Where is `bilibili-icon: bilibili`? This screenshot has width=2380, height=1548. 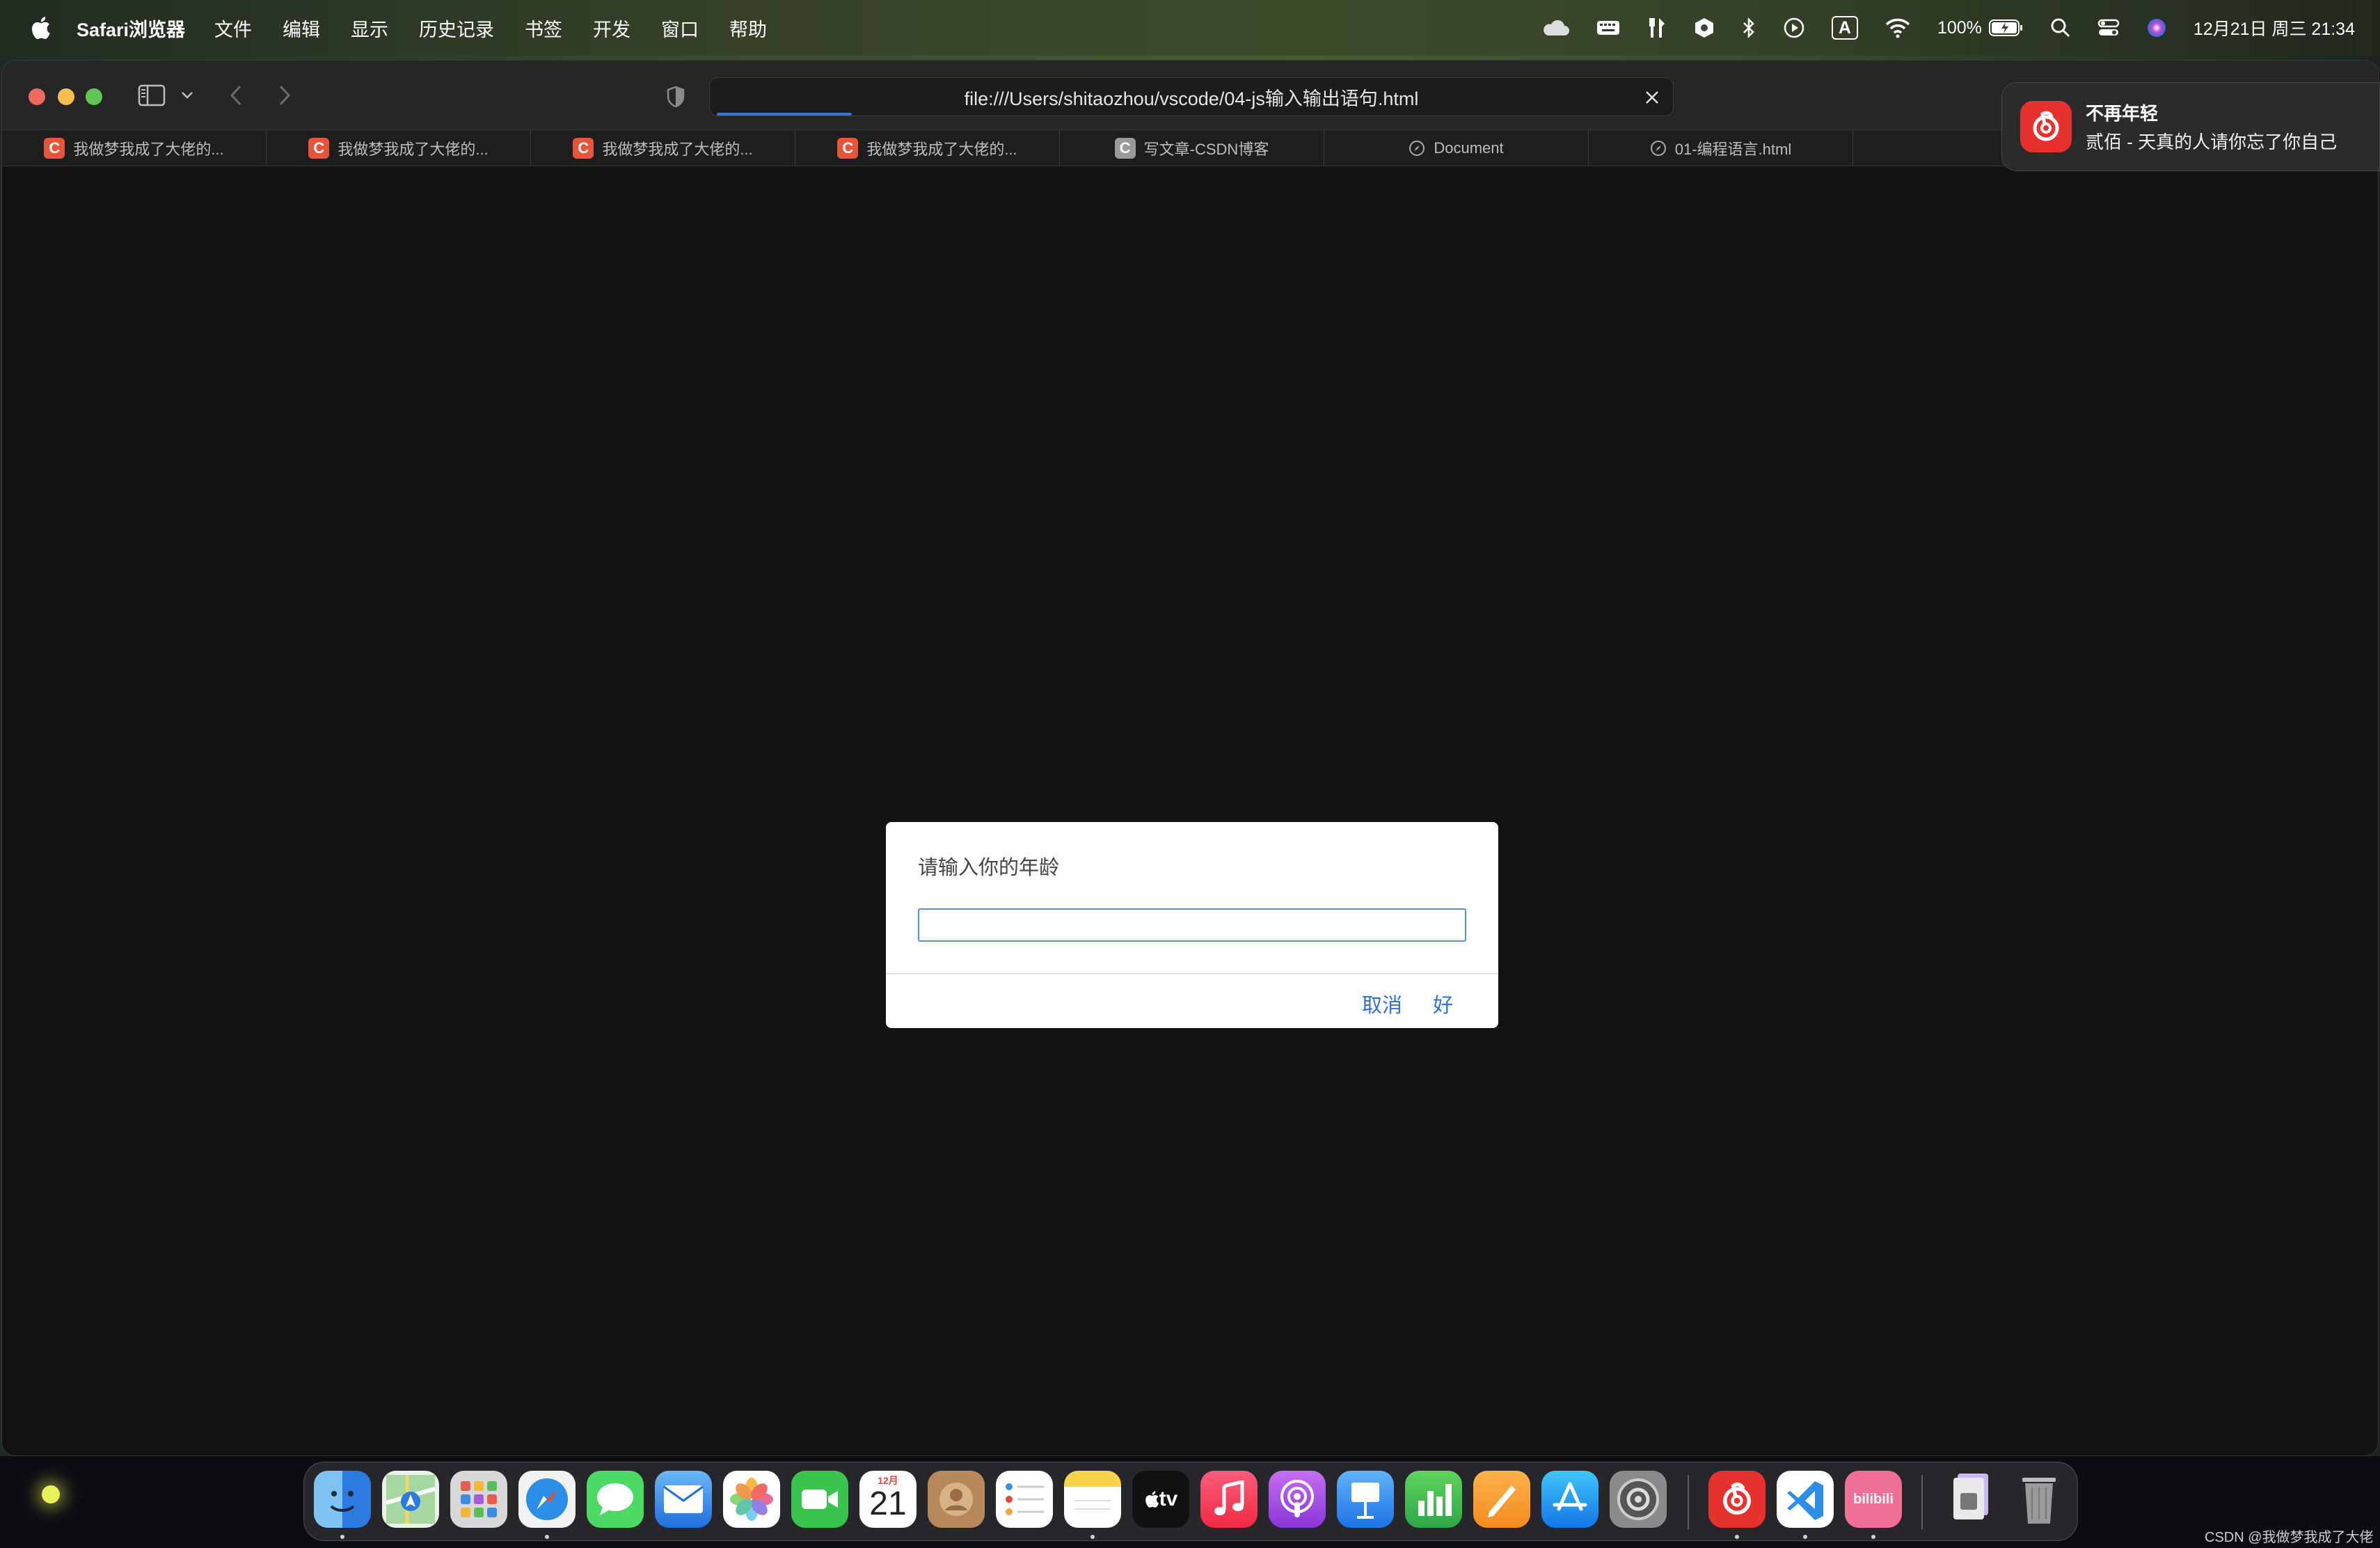 bilibili-icon: bilibili is located at coordinates (1874, 1499).